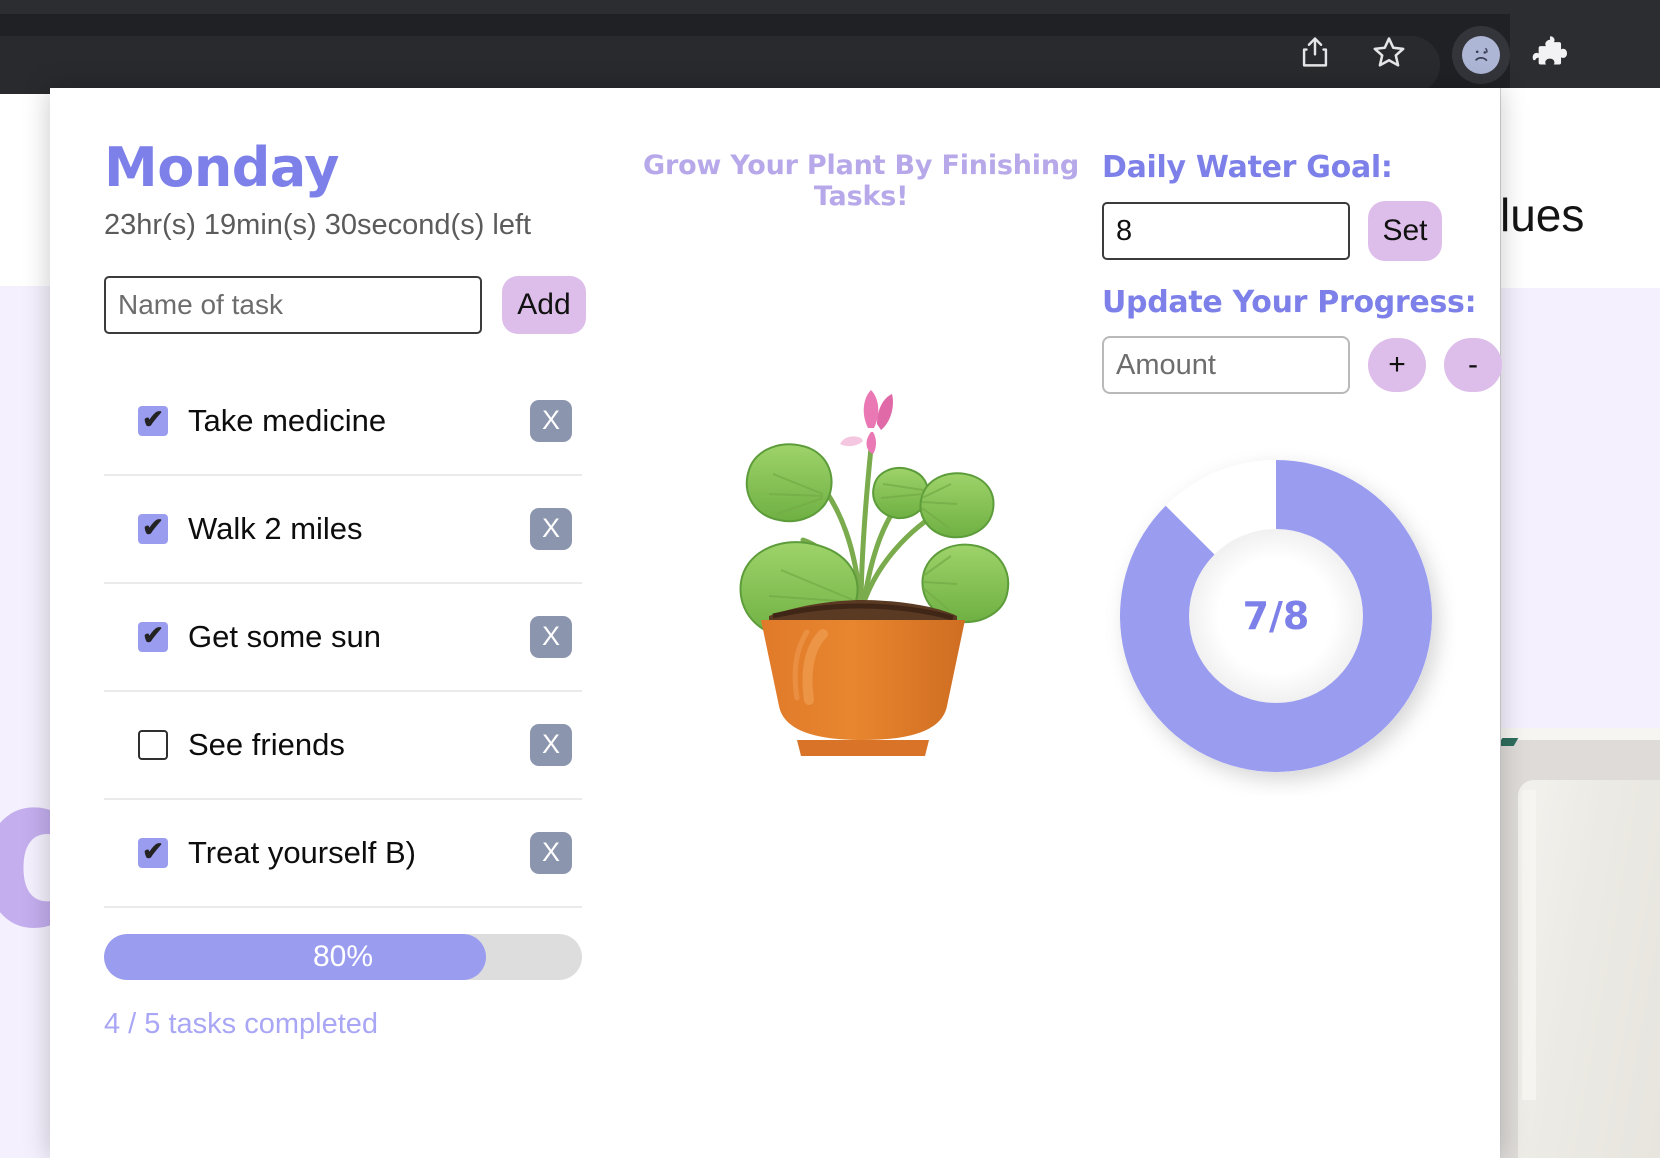 The image size is (1660, 1158). What do you see at coordinates (302, 852) in the screenshot?
I see `task-label: Treat yourself B)` at bounding box center [302, 852].